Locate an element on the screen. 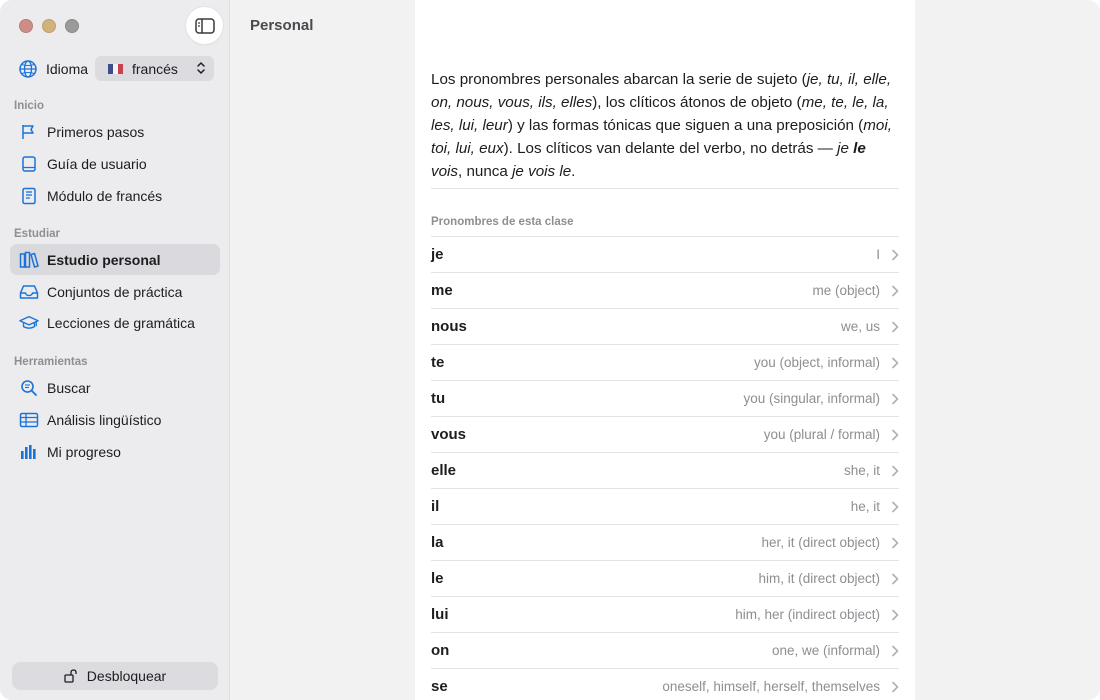 This screenshot has width=1100, height=700. section-title-inicio: Inicio is located at coordinates (29, 106).